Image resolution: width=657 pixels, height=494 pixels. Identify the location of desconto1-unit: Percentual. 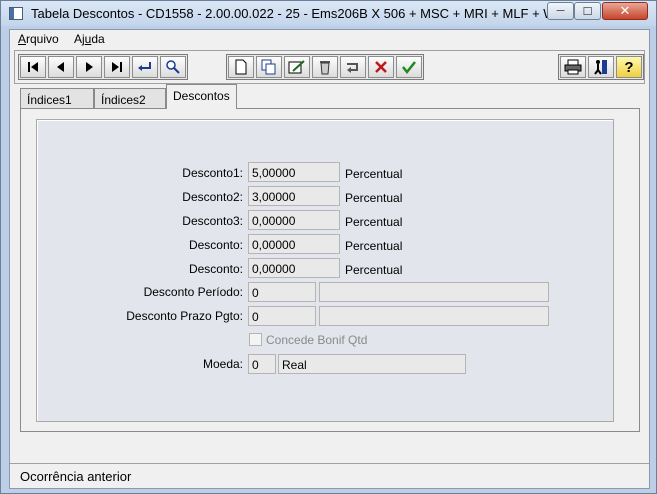
(374, 174).